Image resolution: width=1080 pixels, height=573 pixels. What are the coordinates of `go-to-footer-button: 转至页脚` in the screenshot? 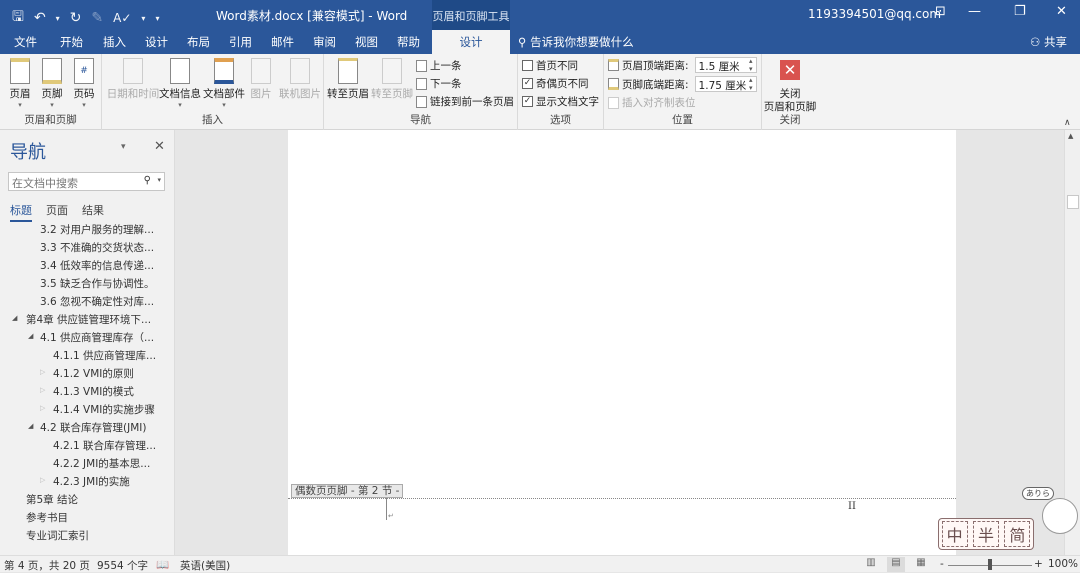 It's located at (392, 79).